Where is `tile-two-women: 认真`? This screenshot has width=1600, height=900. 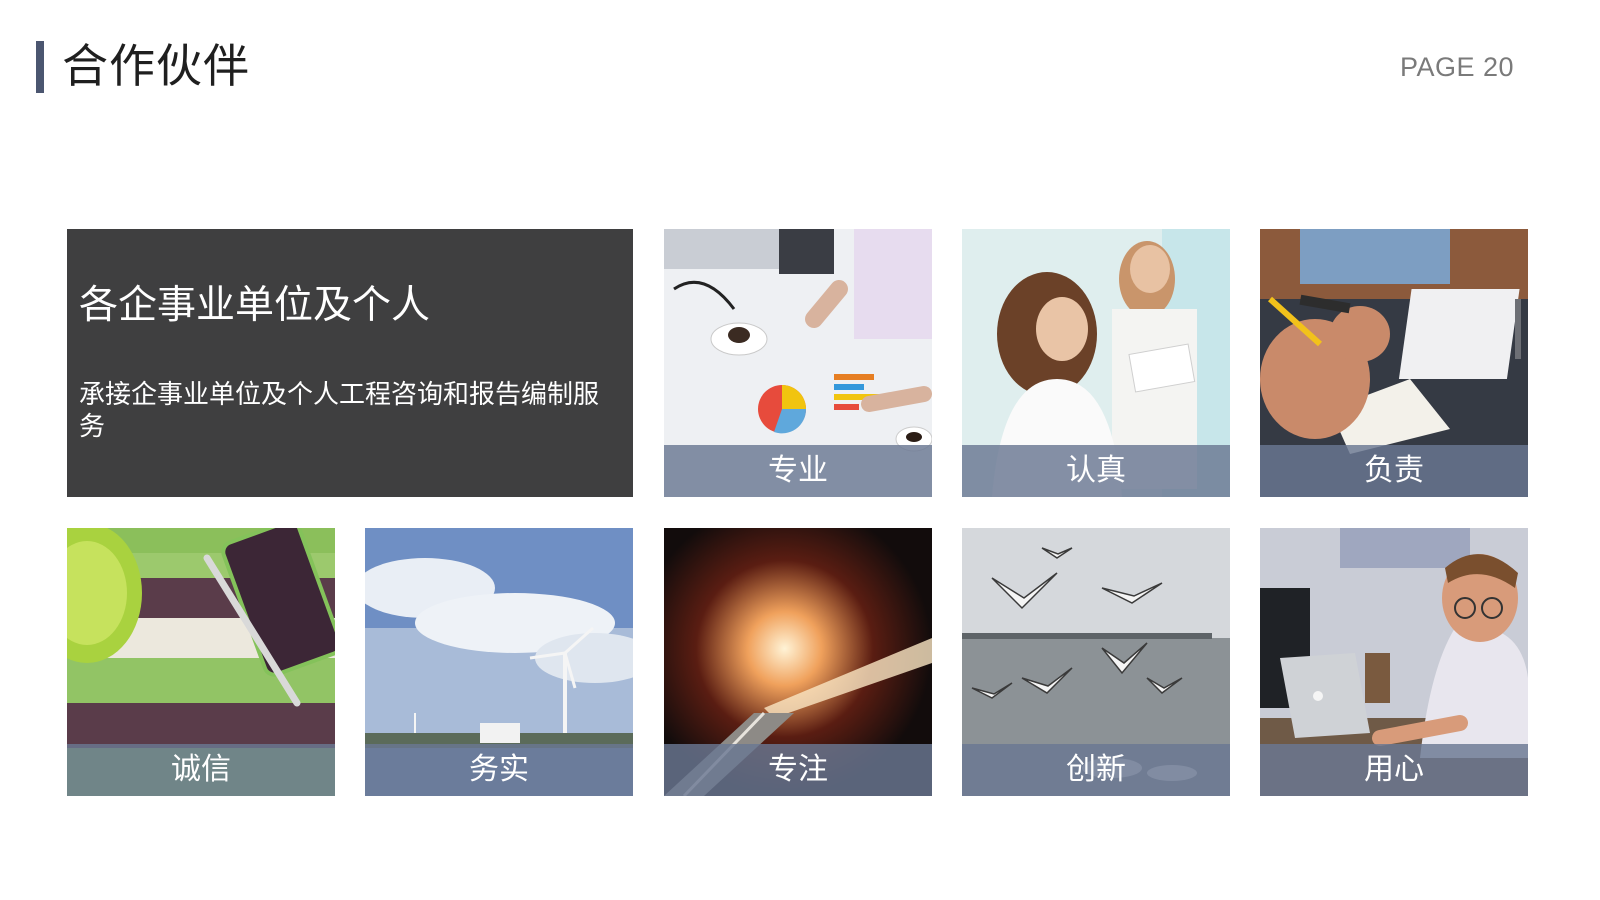
tile-two-women: 认真 is located at coordinates (1096, 363).